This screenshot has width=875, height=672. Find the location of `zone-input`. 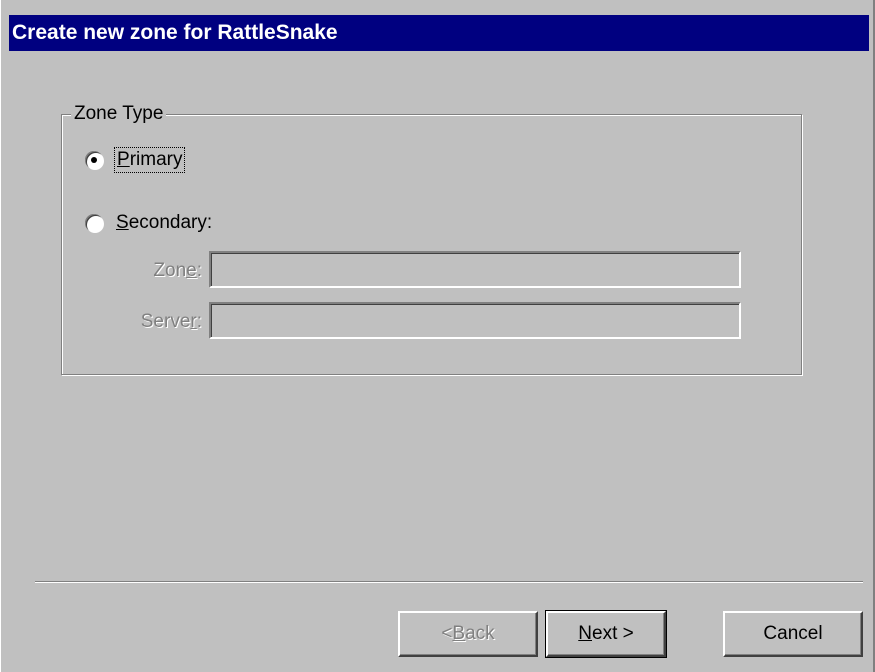

zone-input is located at coordinates (475, 269).